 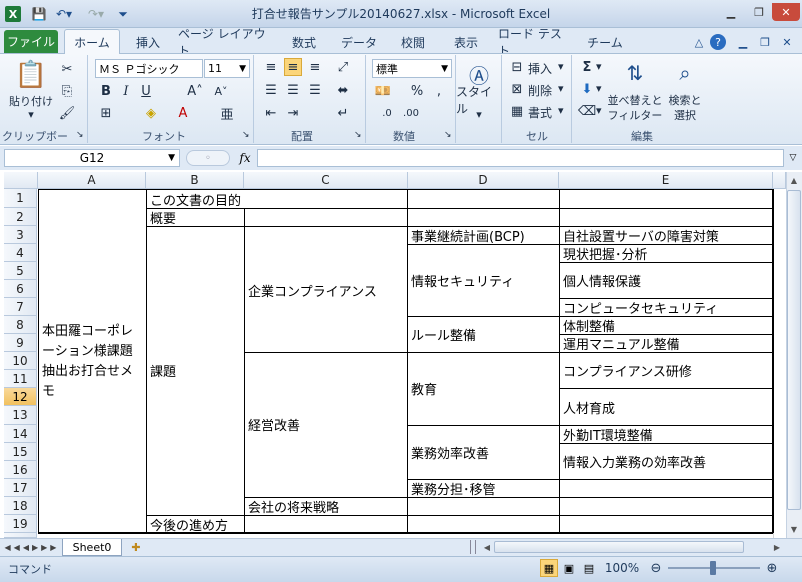 What do you see at coordinates (20, 253) in the screenshot?
I see `row-header-4: 4` at bounding box center [20, 253].